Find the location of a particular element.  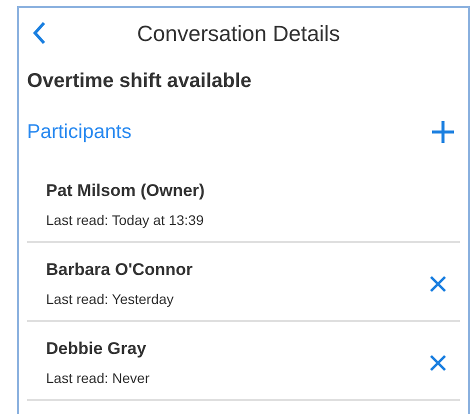

last-read-text: Last read: Never is located at coordinates (98, 378).